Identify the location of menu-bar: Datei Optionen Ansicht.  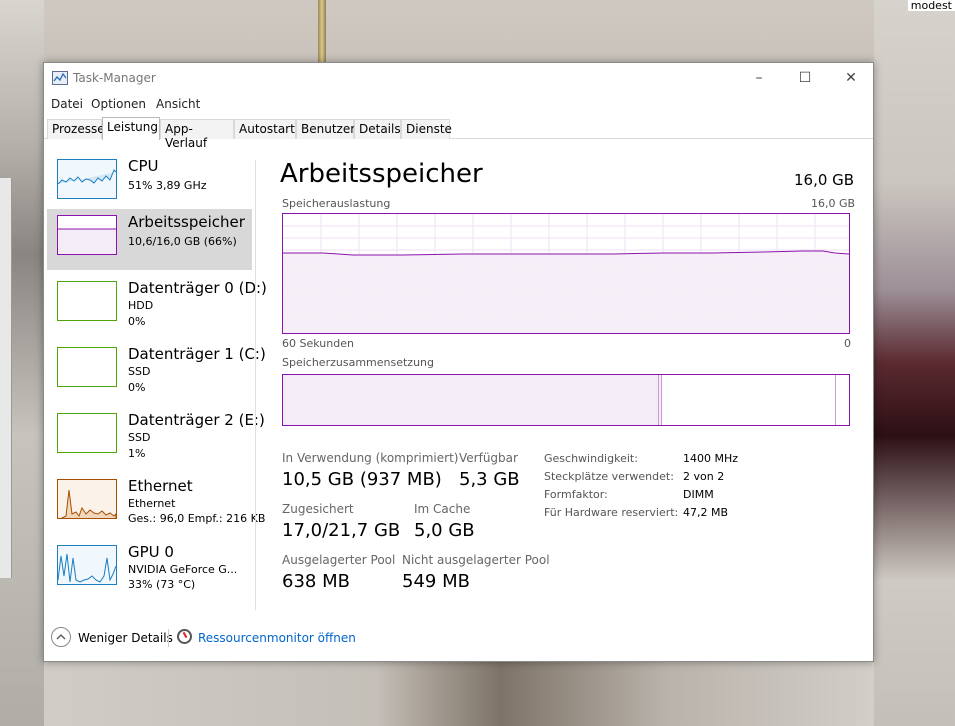
(458, 104).